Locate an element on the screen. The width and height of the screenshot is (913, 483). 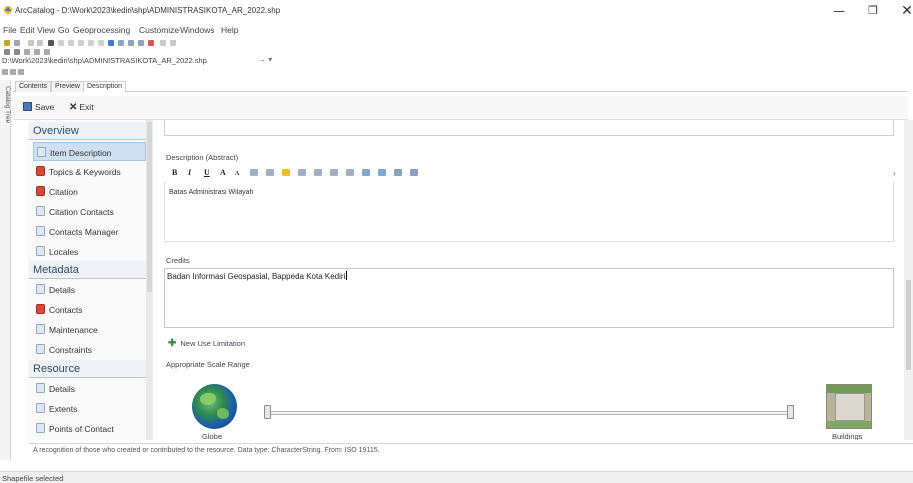
align-center-icon is located at coordinates (318, 172).